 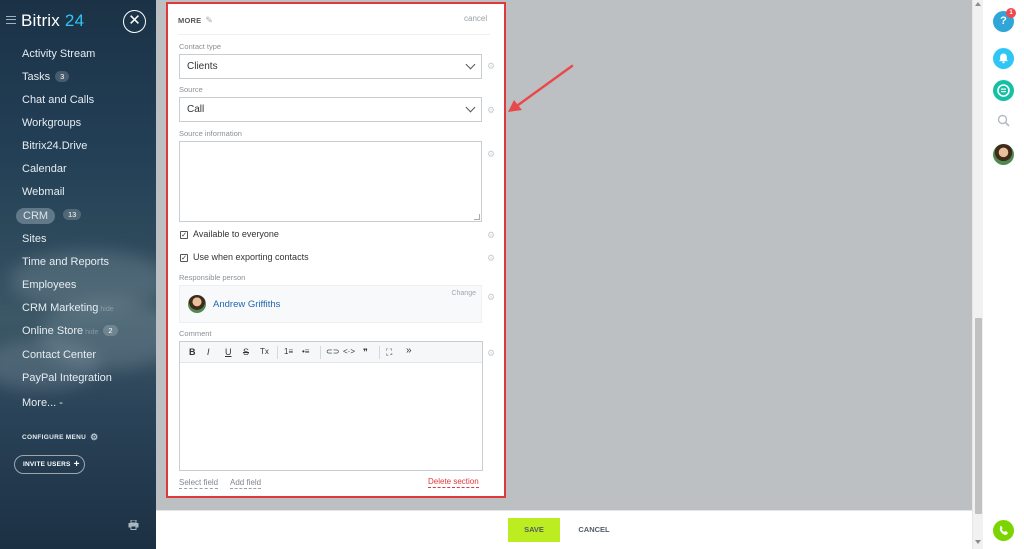 I want to click on comment-editor: B I U S Tx 1≡ •≡ ⊂⊃ <·> ❞ ⛶ », so click(x=331, y=406).